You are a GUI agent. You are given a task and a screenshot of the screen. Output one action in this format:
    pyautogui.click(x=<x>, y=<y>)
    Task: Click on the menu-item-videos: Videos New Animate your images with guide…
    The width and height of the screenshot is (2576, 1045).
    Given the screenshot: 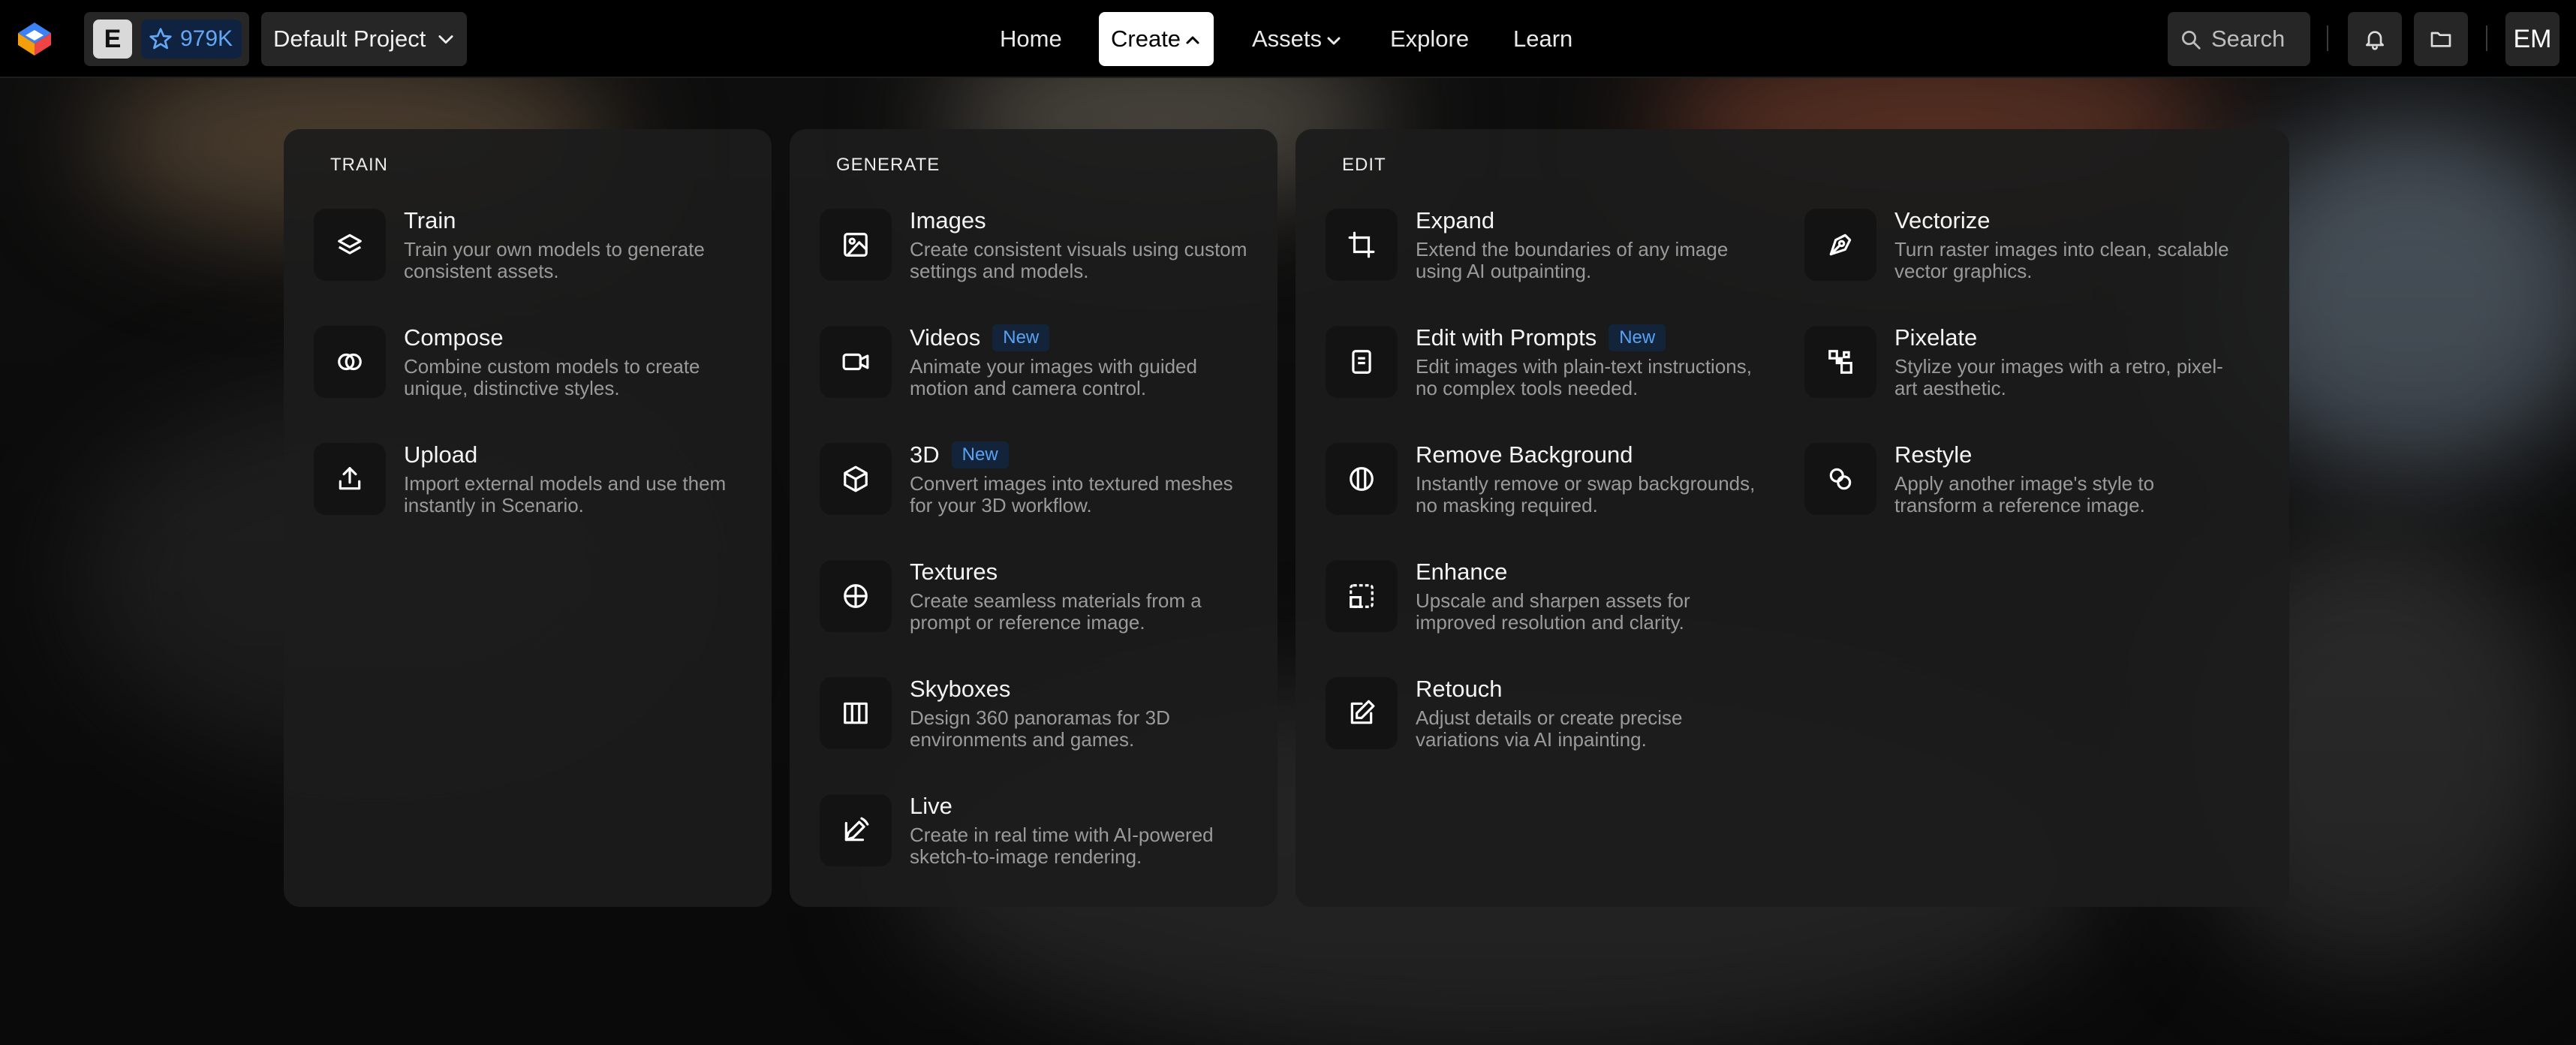 What is the action you would take?
    pyautogui.click(x=1045, y=366)
    